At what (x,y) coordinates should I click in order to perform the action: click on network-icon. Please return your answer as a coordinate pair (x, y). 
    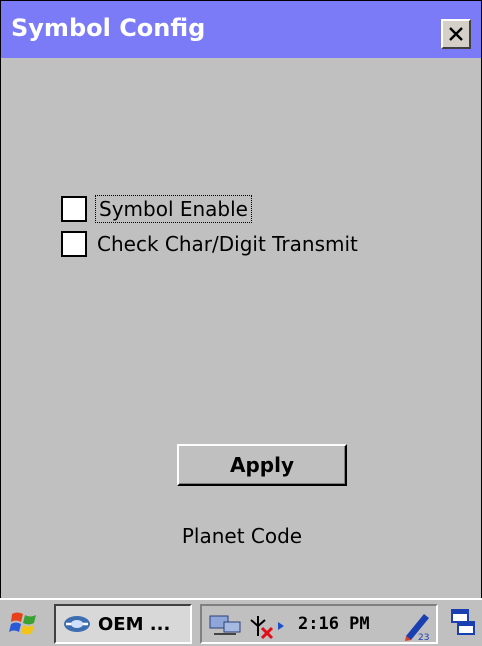
    Looking at the image, I should click on (225, 627).